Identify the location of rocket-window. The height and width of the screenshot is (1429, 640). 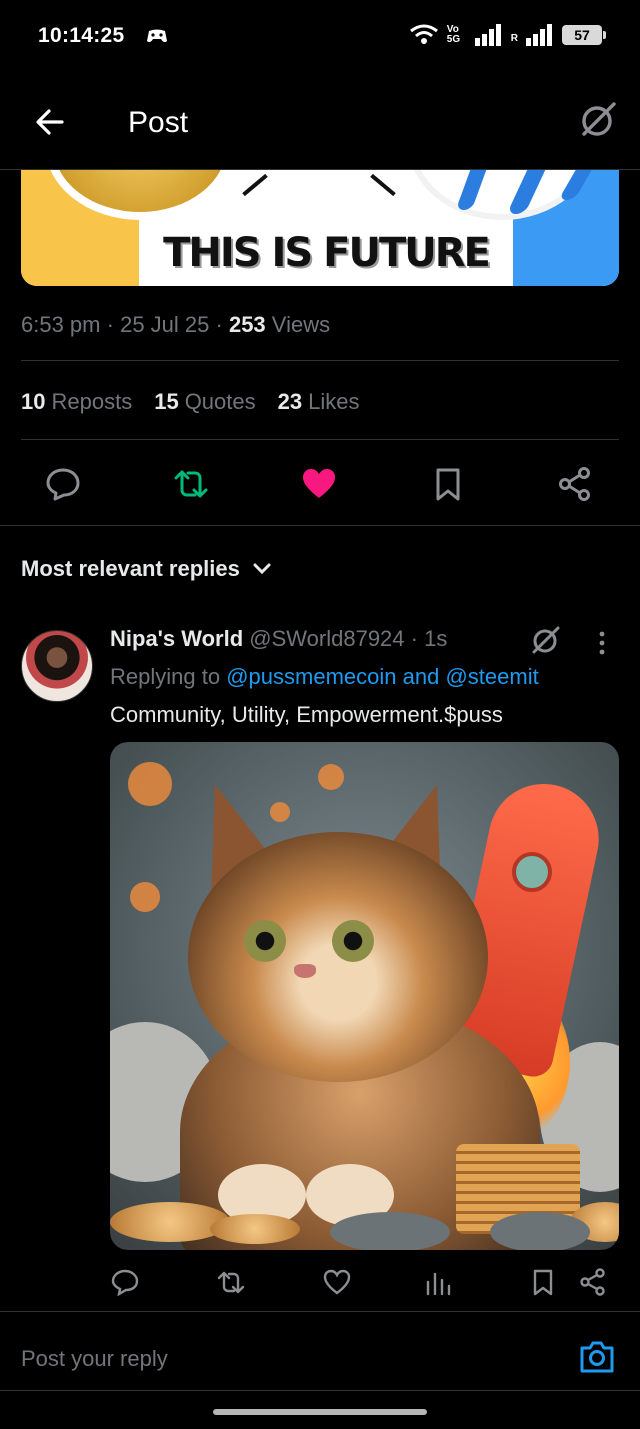
(532, 872).